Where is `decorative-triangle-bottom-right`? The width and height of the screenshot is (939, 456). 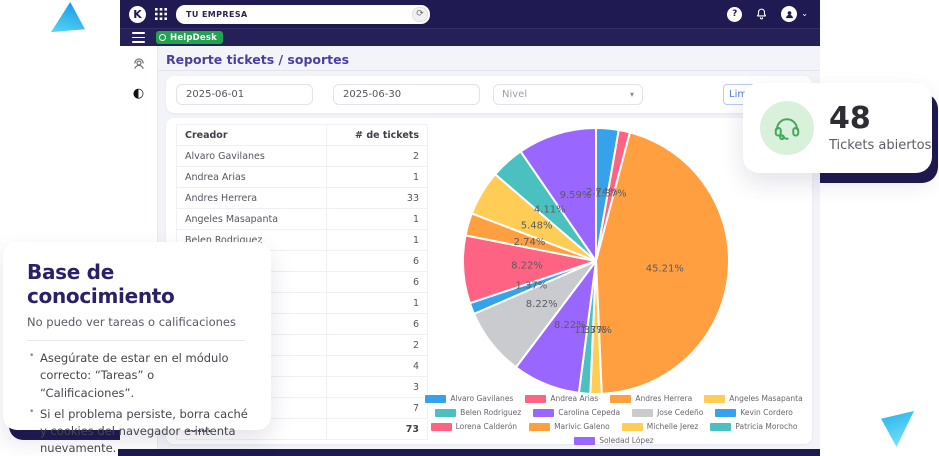 decorative-triangle-bottom-right is located at coordinates (897, 429).